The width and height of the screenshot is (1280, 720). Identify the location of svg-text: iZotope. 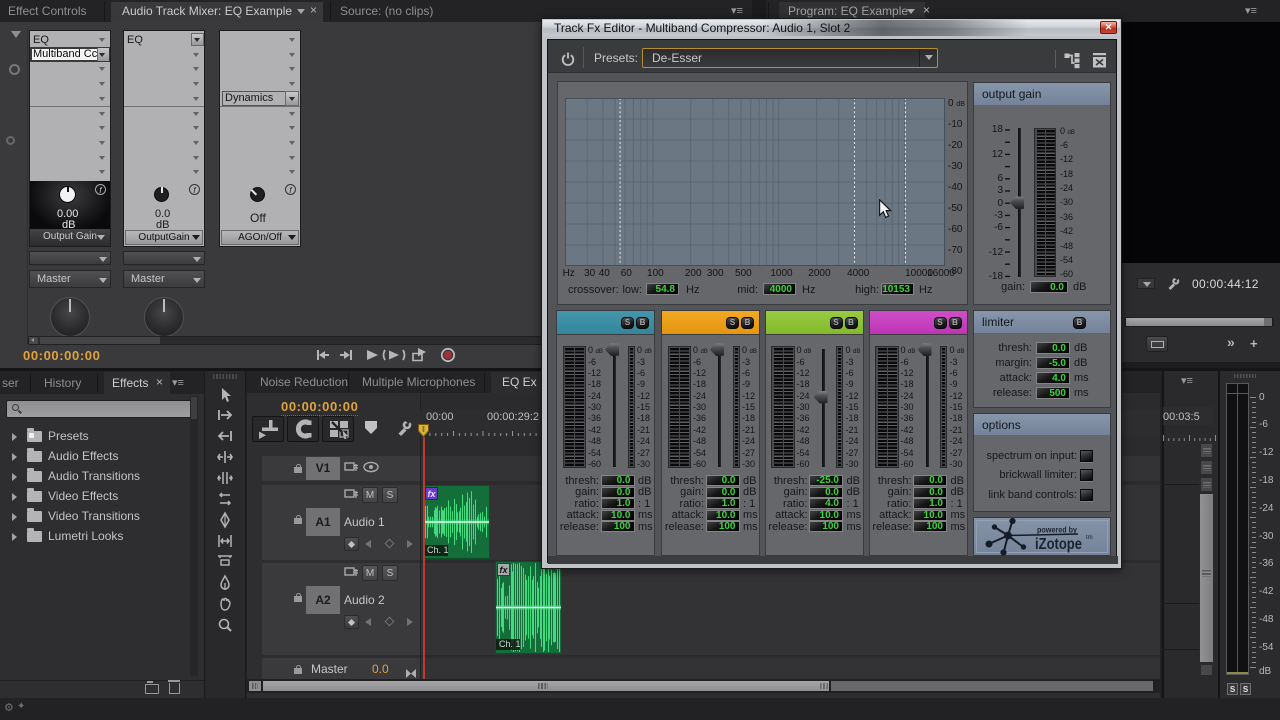
(1058, 544).